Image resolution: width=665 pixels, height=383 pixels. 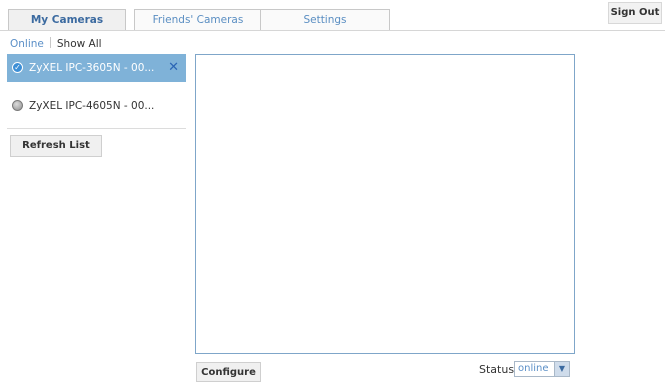 What do you see at coordinates (27, 44) in the screenshot?
I see `filter-online-link: Online` at bounding box center [27, 44].